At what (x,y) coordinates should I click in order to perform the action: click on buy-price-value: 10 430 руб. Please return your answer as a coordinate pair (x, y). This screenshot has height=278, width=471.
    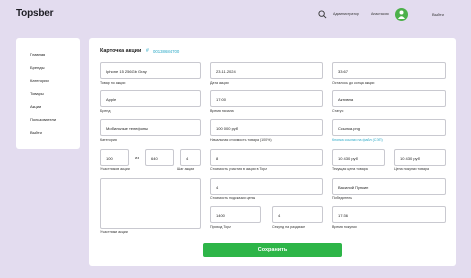
    Looking at the image, I should click on (410, 158).